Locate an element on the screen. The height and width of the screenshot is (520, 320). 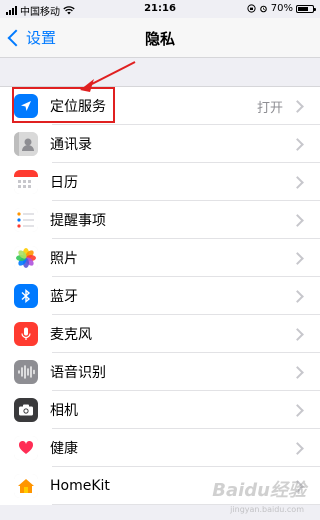
status-right: 70% is located at coordinates (281, 8).